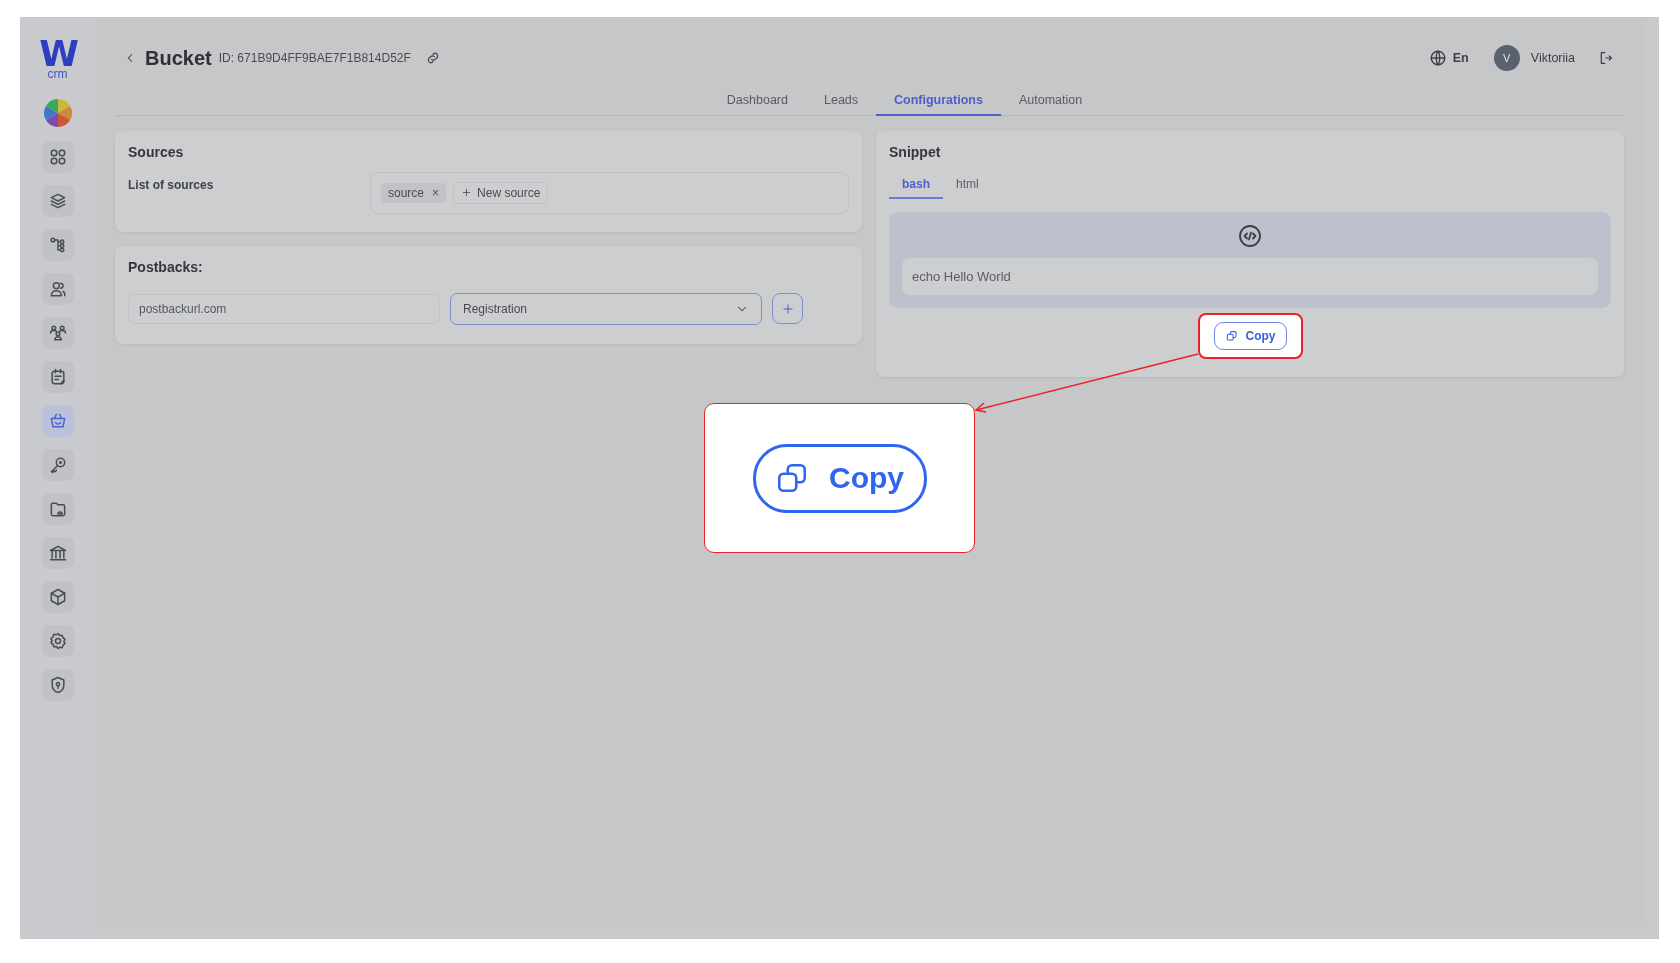 This screenshot has height=963, width=1680. Describe the element at coordinates (436, 192) in the screenshot. I see `remove-button: ×` at that location.